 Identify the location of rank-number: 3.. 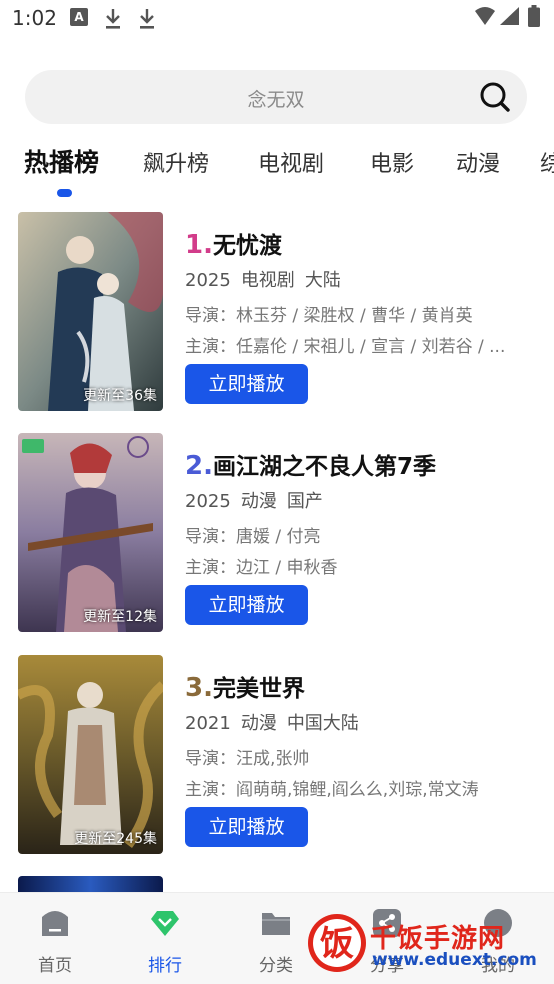
(199, 688).